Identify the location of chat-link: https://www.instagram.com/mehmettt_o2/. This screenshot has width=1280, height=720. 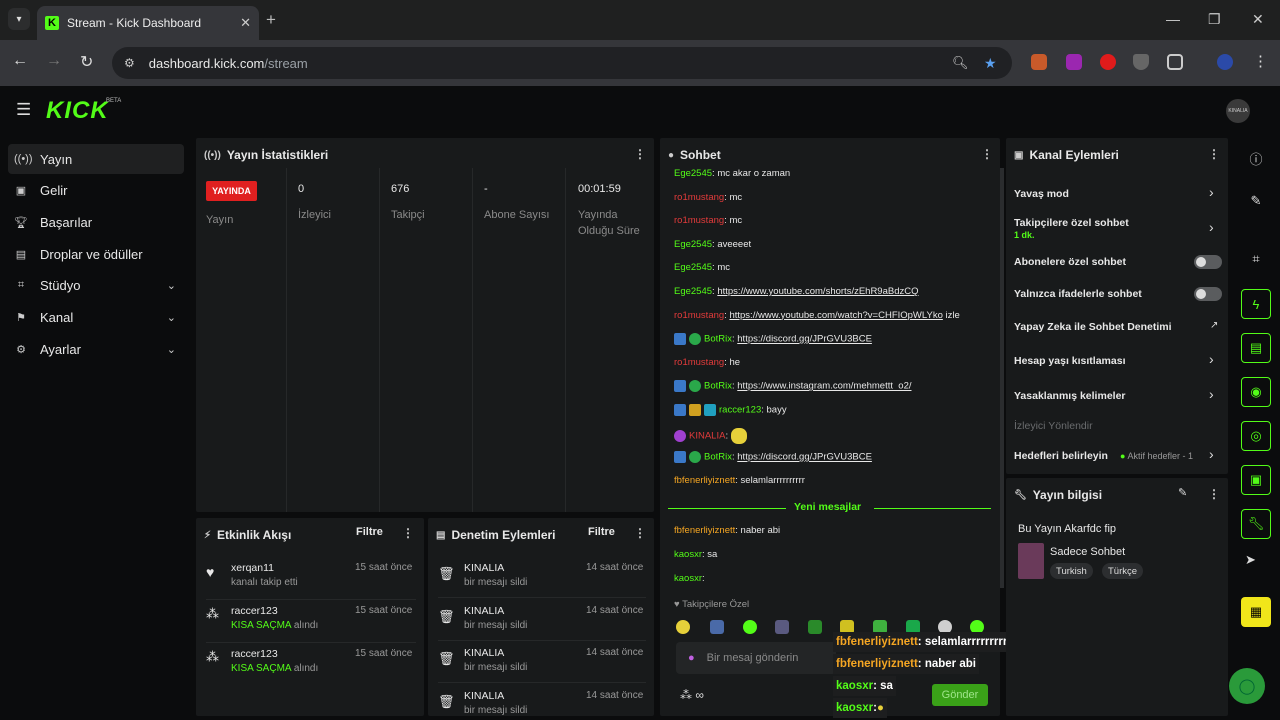
(824, 386).